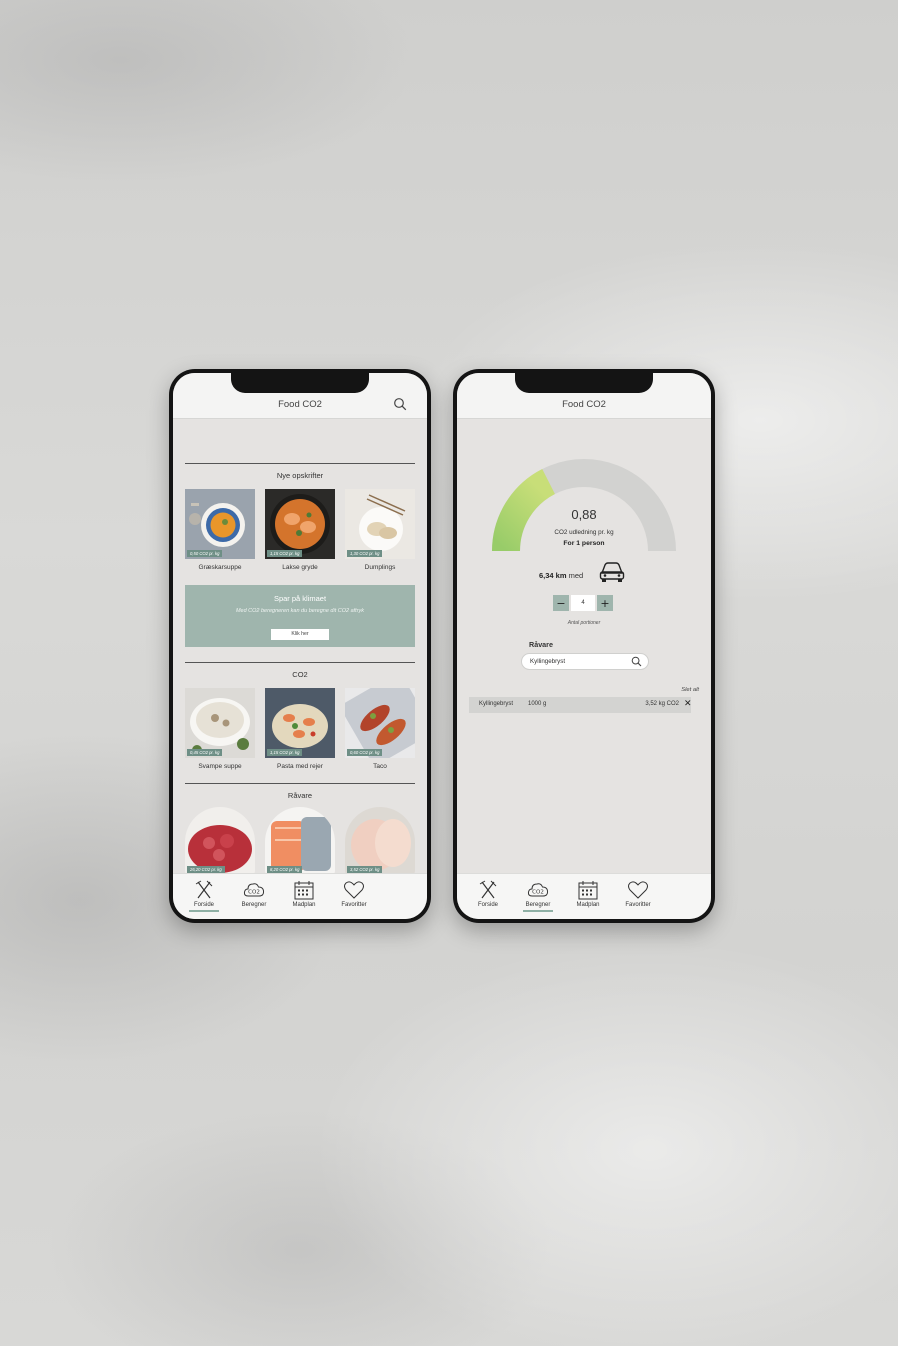  I want to click on recipe-card-pasta-med-rejer: 1,15 CO2 pr. kg Pasta med rejer, so click(300, 729).